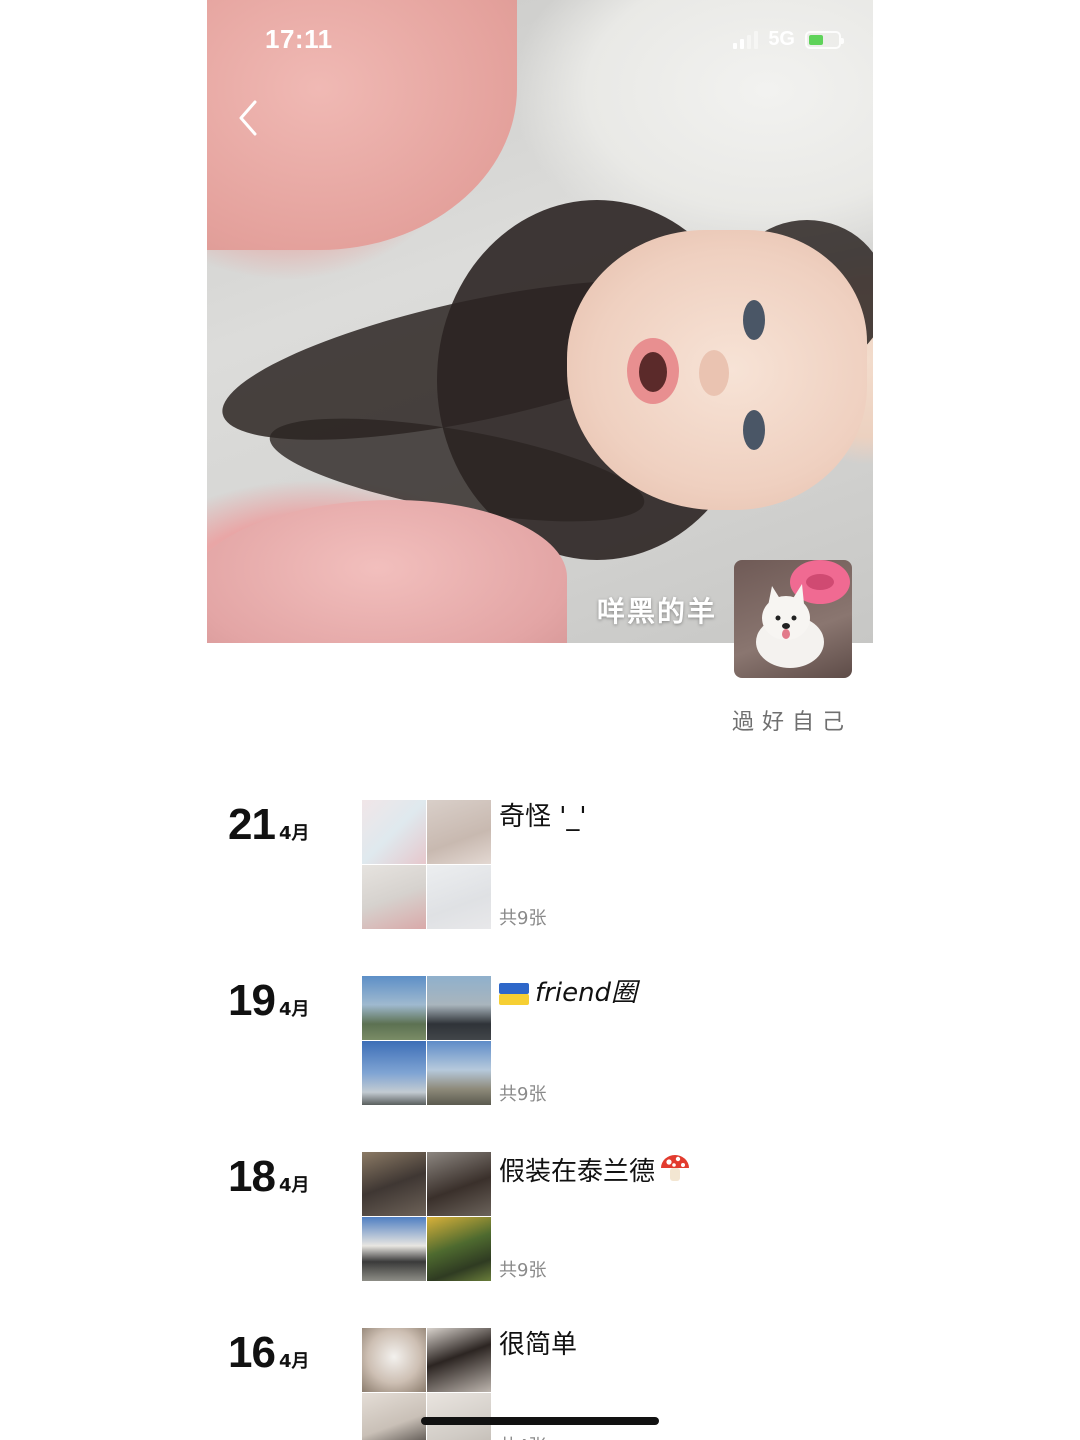 This screenshot has height=1440, width=1080. Describe the element at coordinates (746, 39) in the screenshot. I see `signal-icon` at that location.